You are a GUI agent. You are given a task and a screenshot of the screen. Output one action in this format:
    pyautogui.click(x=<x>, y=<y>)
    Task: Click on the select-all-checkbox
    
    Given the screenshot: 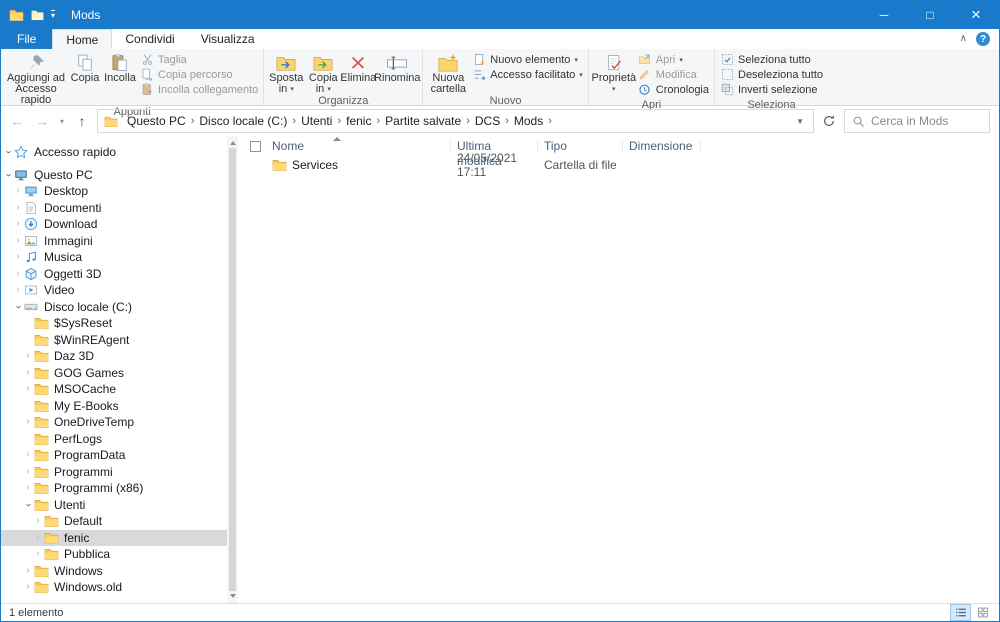 What is the action you would take?
    pyautogui.click(x=255, y=146)
    